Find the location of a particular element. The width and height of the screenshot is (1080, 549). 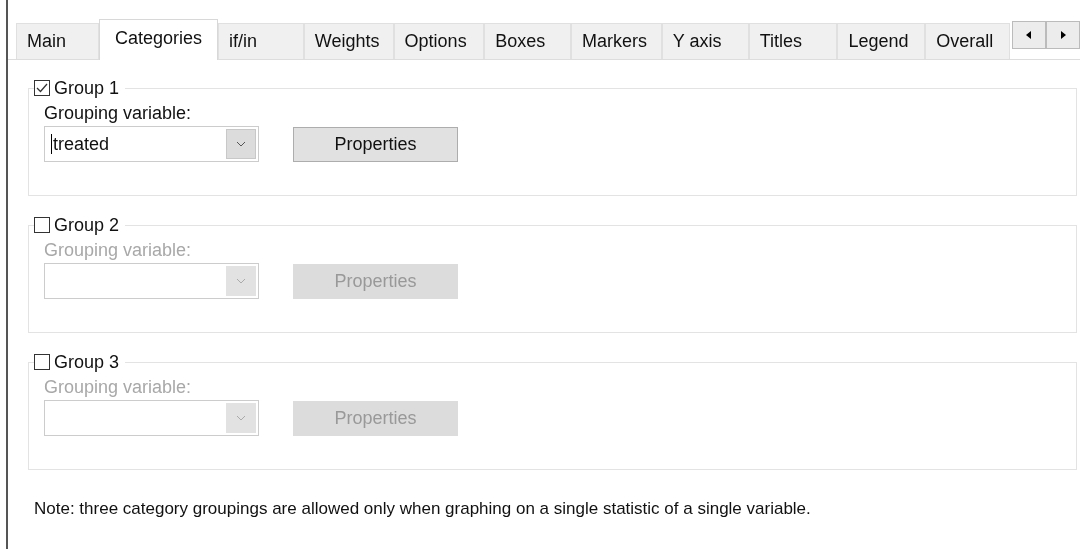

triangle-left-icon is located at coordinates (1029, 35).